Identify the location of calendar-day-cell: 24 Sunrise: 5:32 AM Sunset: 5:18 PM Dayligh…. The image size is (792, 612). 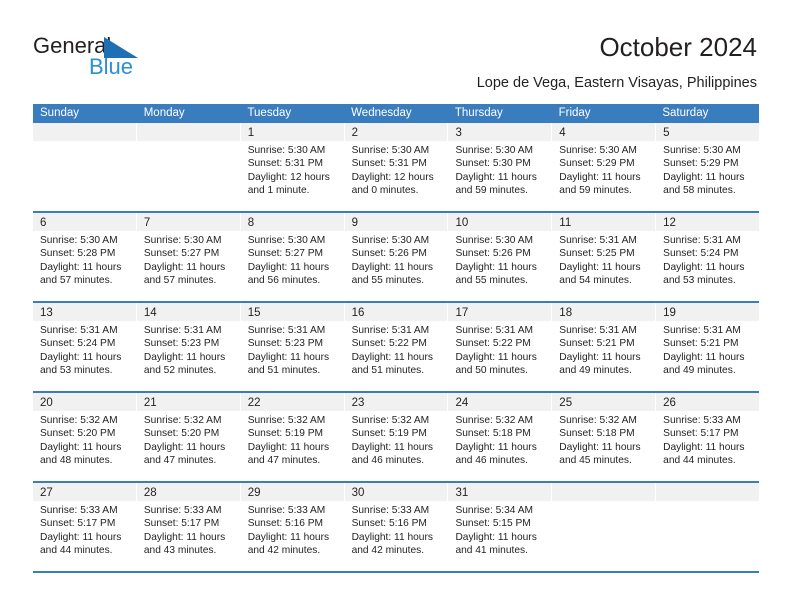
(500, 437).